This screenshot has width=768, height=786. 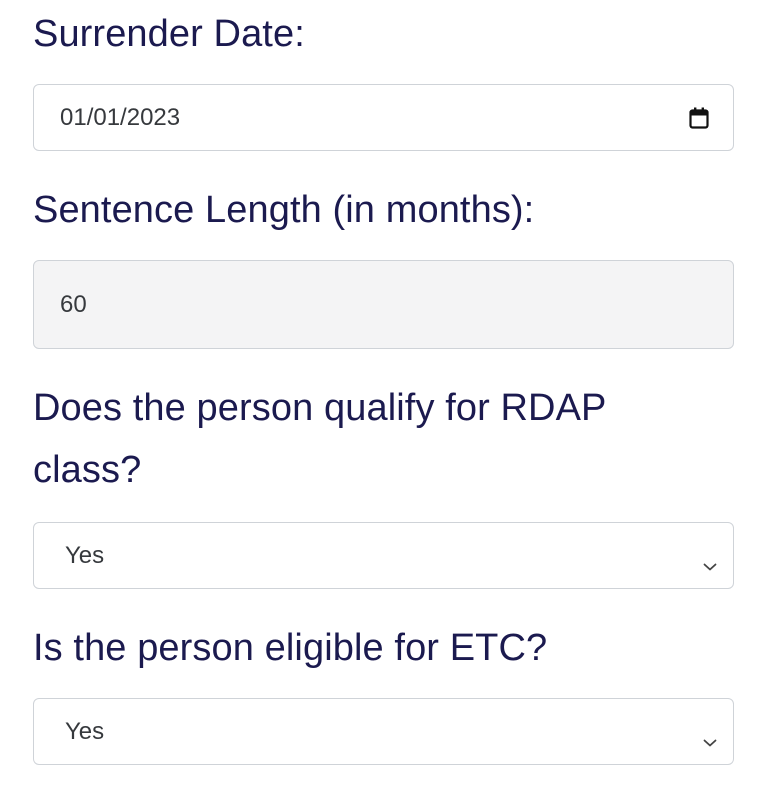 I want to click on rdap-selected-value: Yes, so click(x=85, y=555).